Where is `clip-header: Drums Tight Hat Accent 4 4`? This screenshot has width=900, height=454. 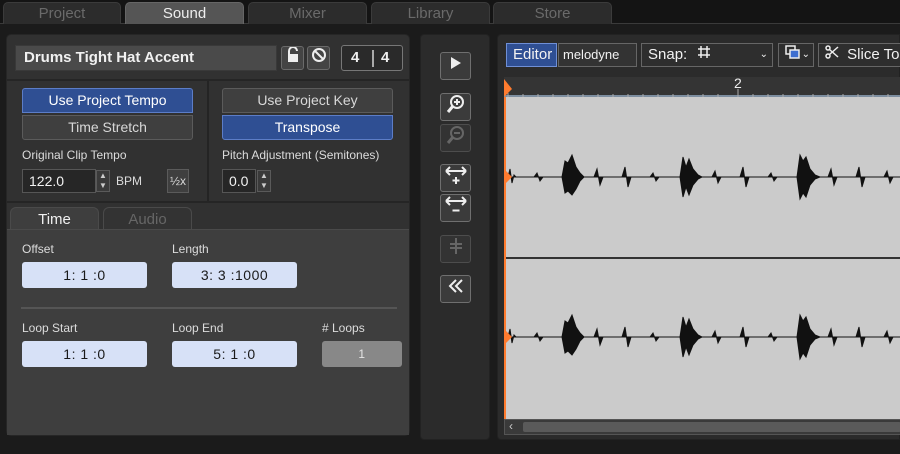 clip-header: Drums Tight Hat Accent 4 4 is located at coordinates (209, 59).